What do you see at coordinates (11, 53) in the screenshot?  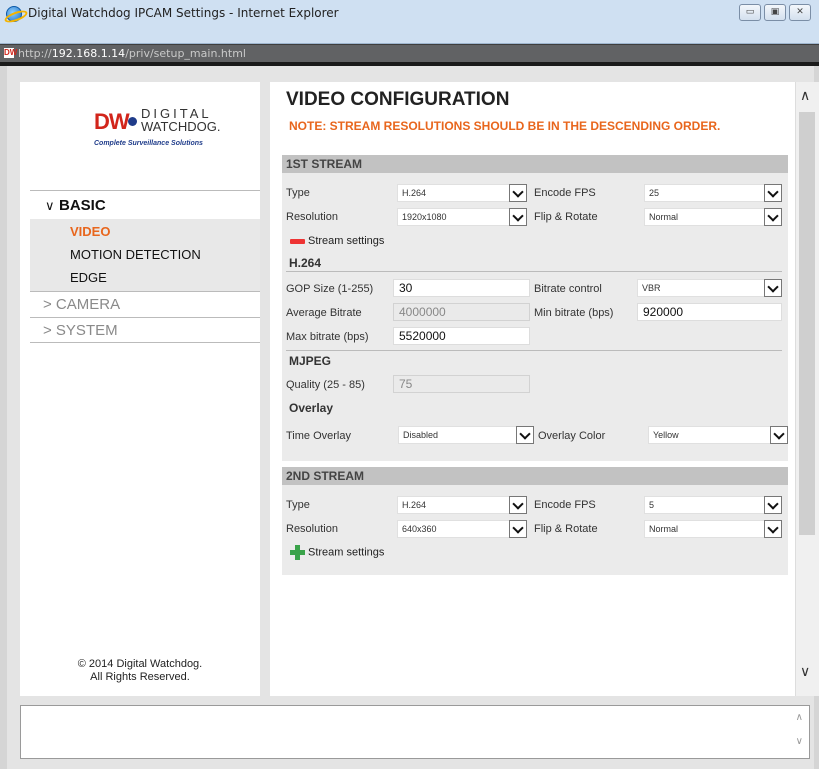 I see `site-favicon-icon: DW` at bounding box center [11, 53].